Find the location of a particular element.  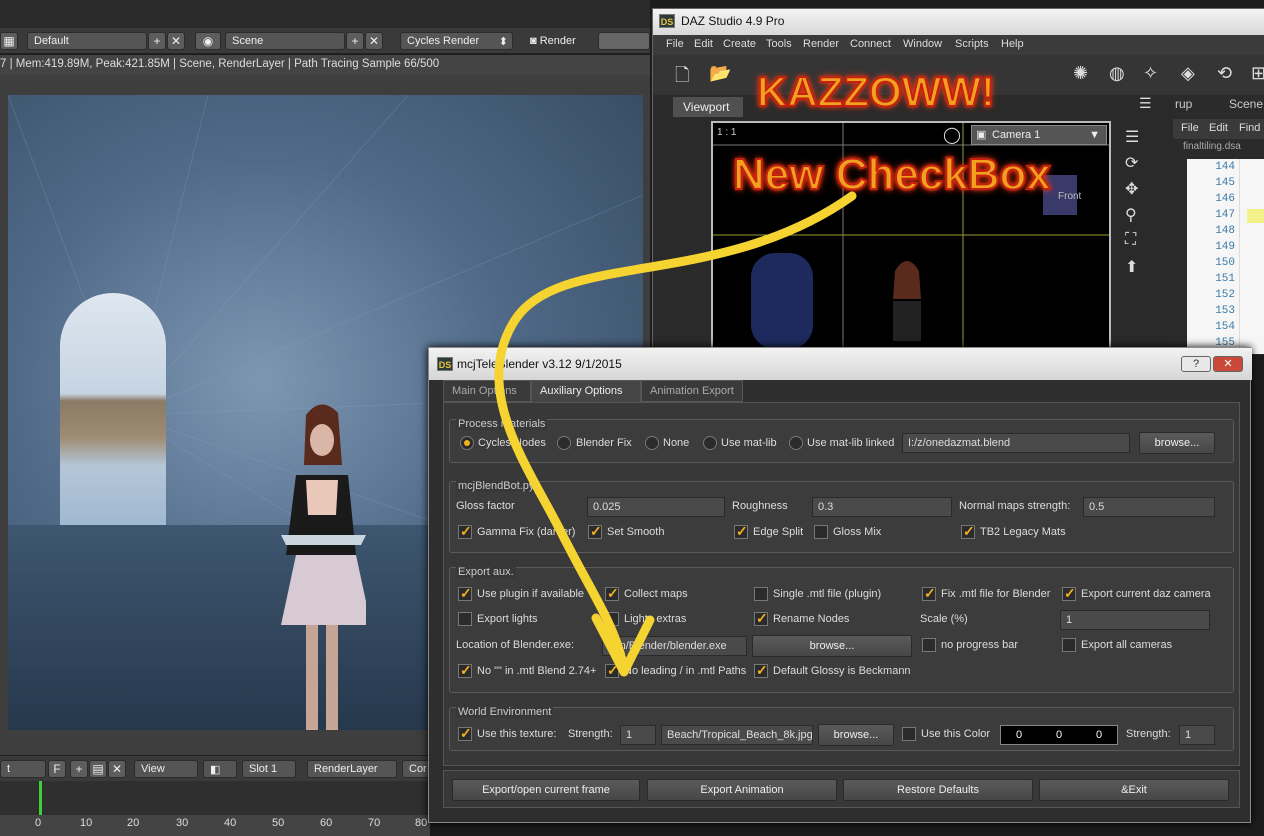

color-input: 0 0 0 is located at coordinates (1059, 735).